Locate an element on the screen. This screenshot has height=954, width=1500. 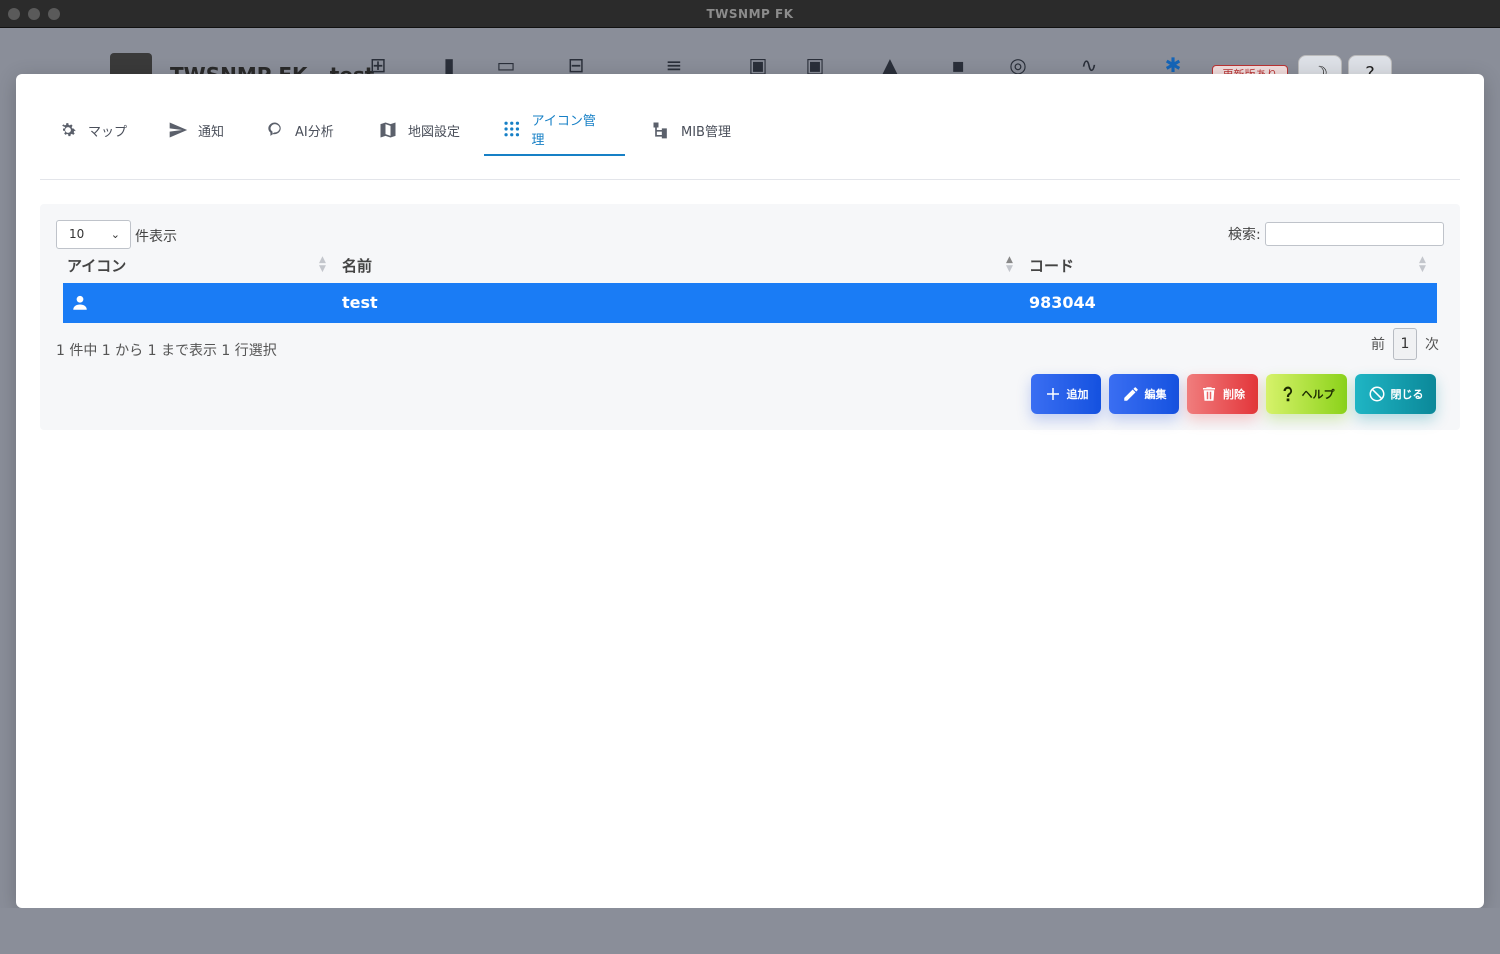
tab-ai-label: AI分析 is located at coordinates (314, 132).